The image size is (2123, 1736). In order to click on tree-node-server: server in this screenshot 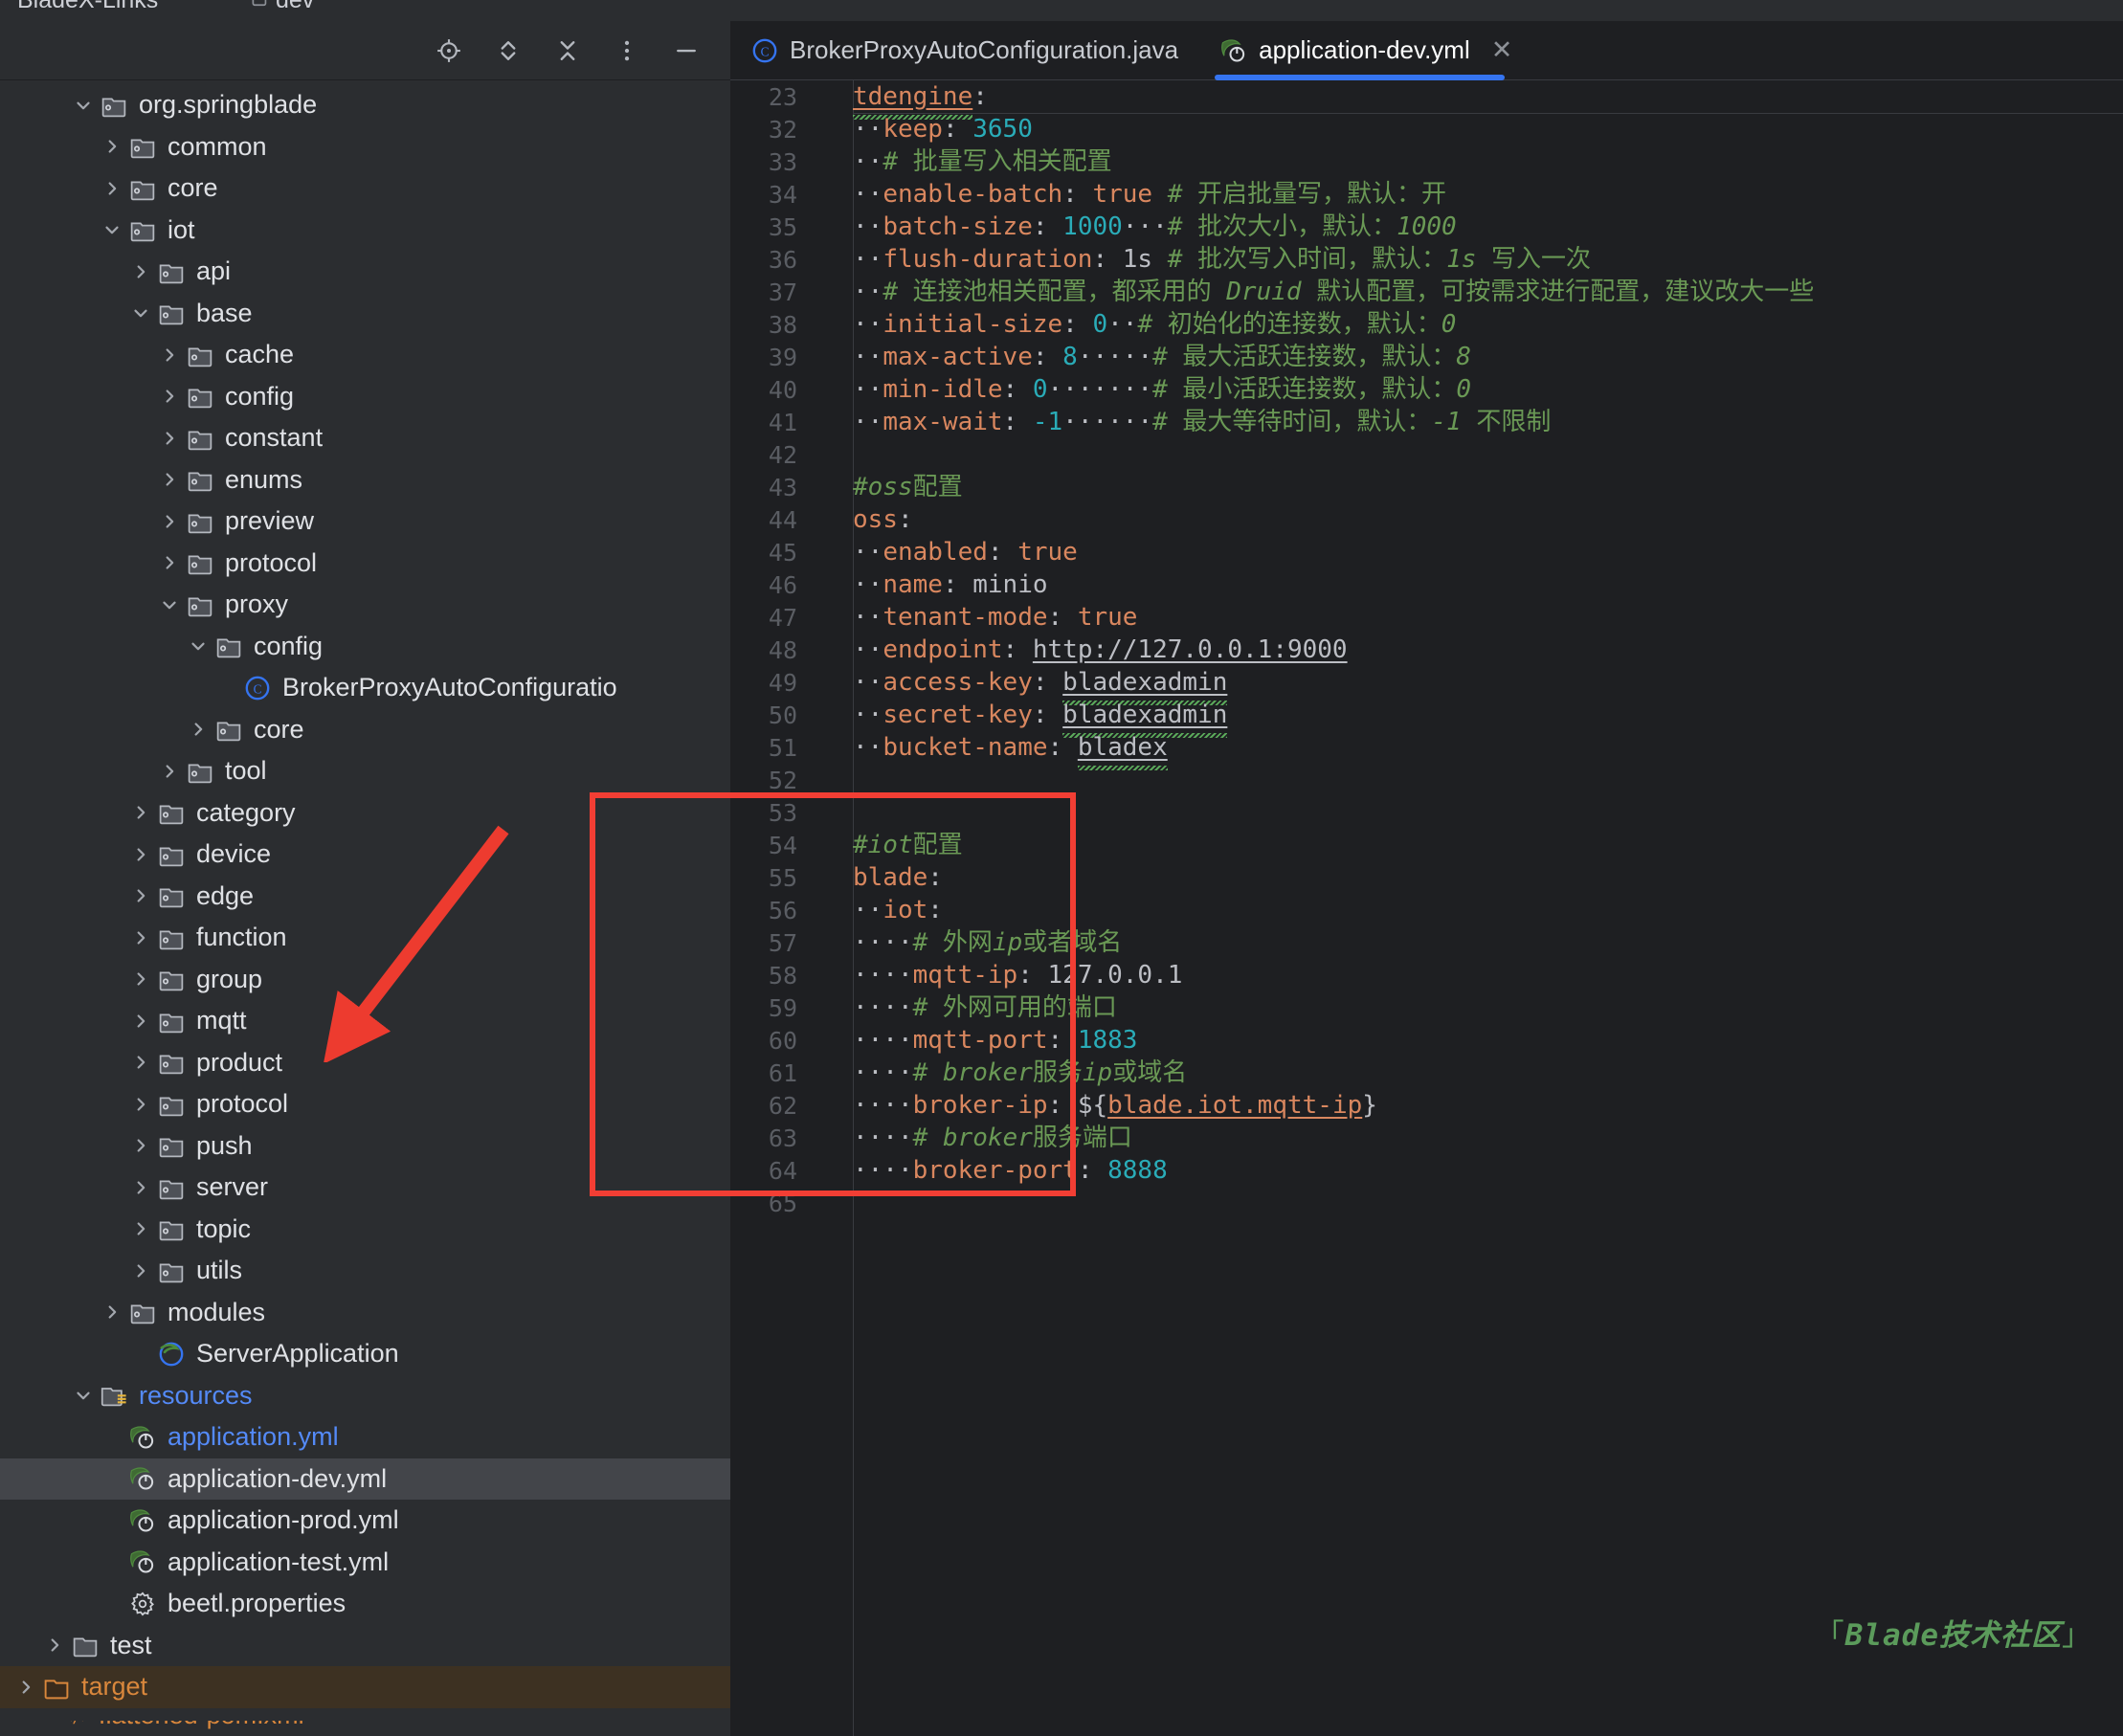, I will do `click(365, 1188)`.